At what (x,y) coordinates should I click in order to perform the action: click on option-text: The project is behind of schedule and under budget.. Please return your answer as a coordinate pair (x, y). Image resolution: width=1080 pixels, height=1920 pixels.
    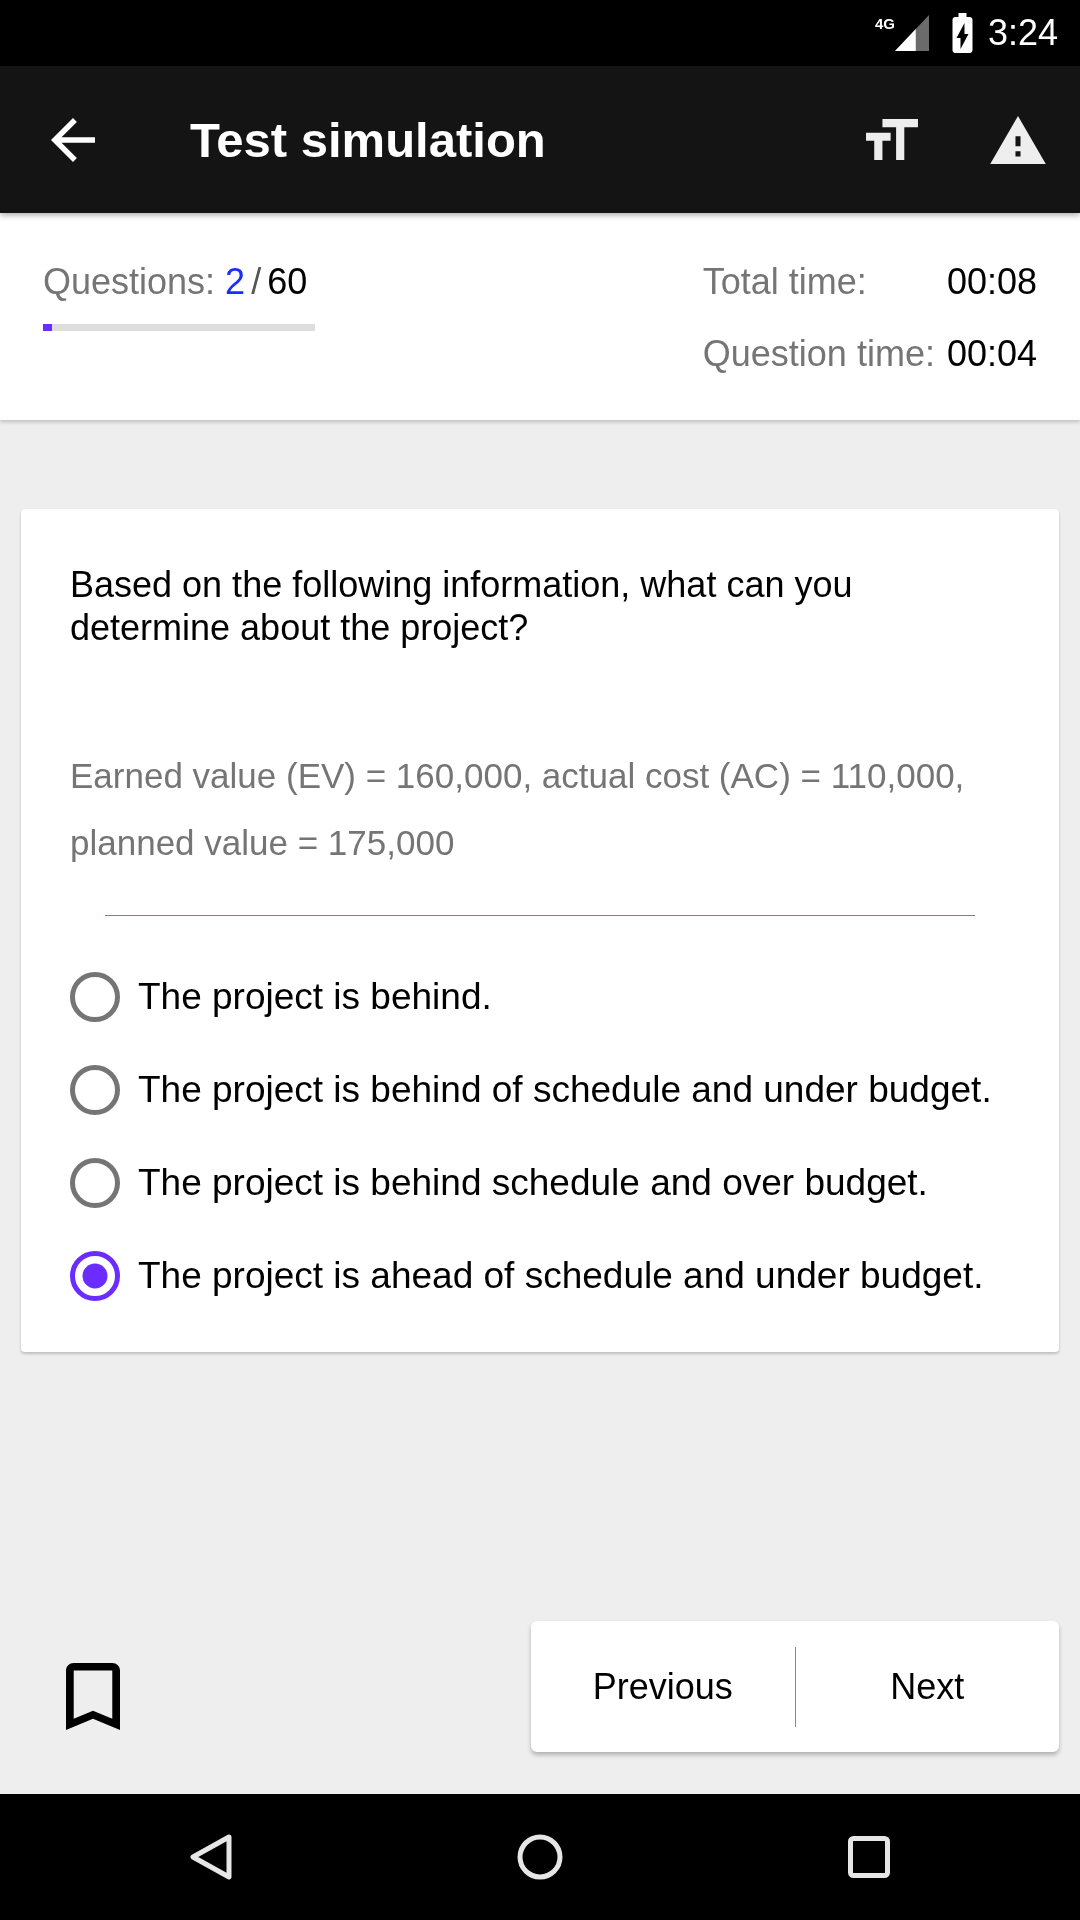
    Looking at the image, I should click on (565, 1089).